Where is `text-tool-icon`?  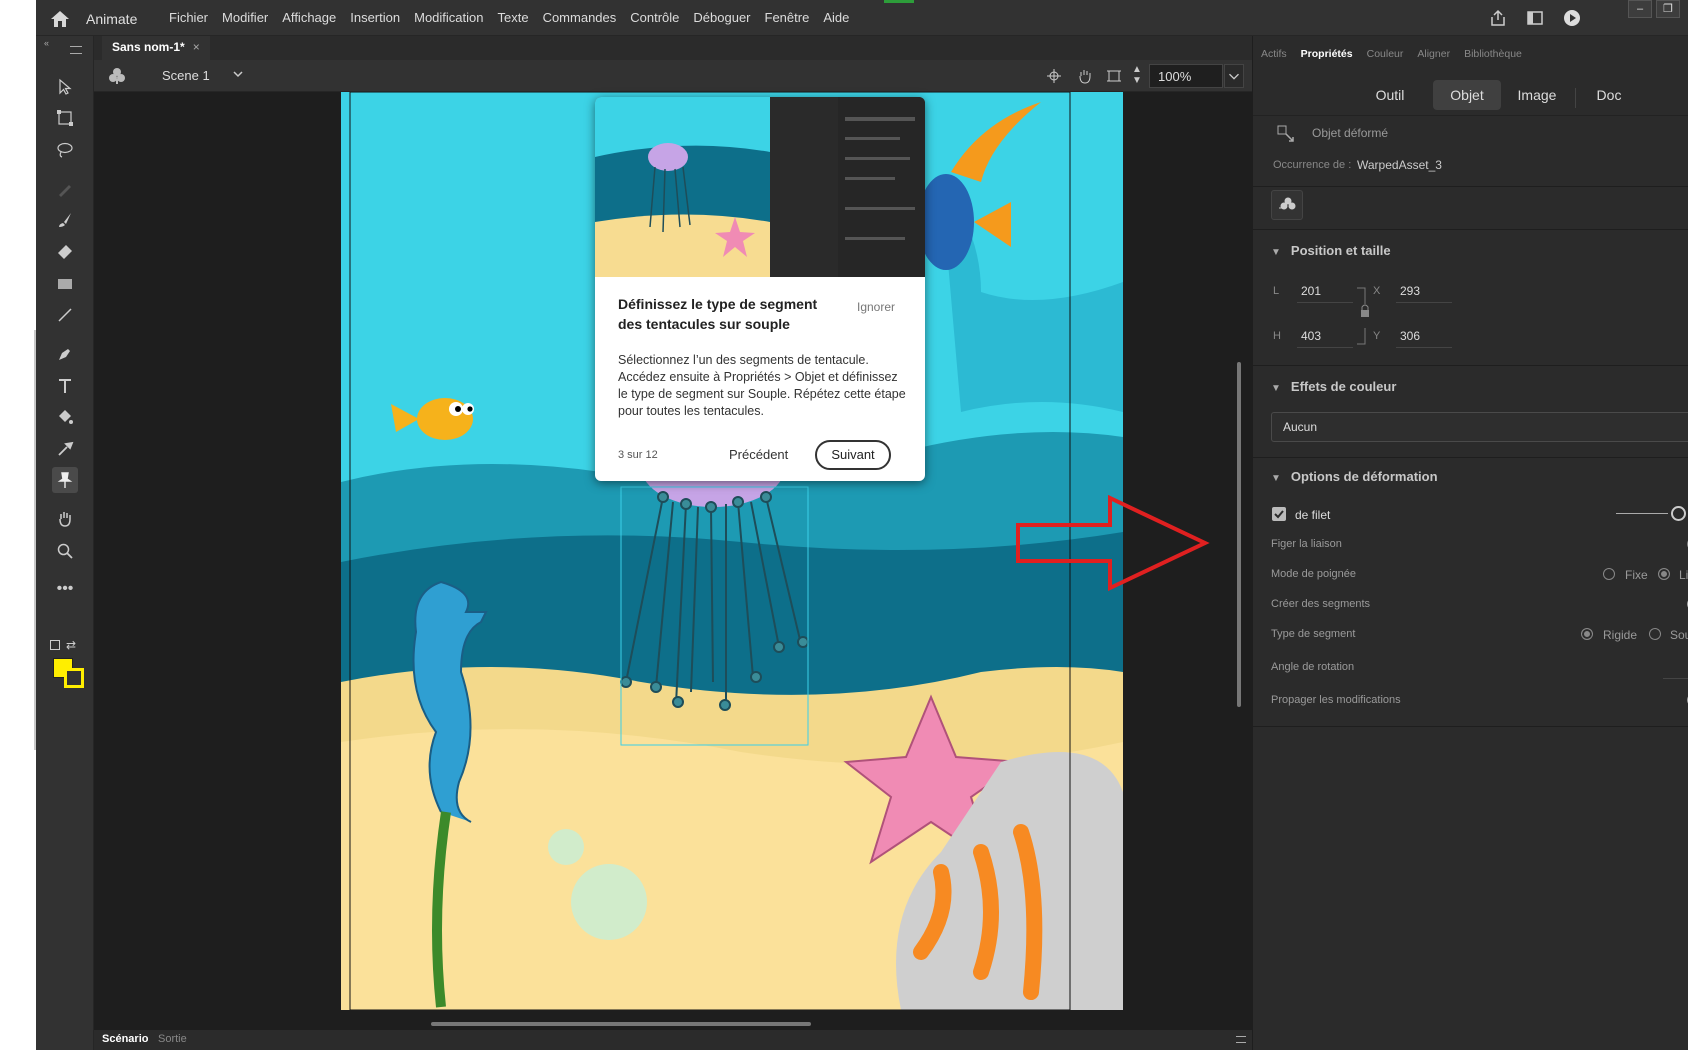
text-tool-icon is located at coordinates (65, 386).